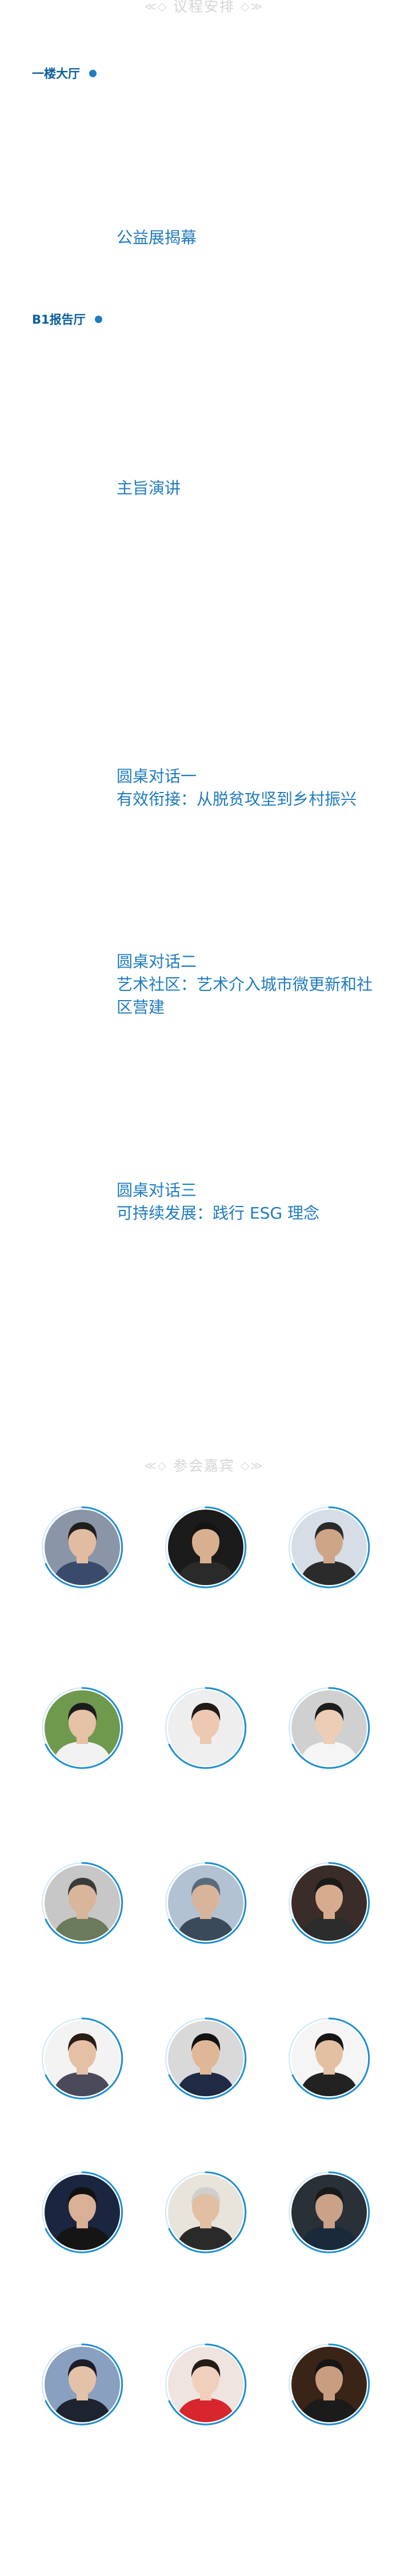 Image resolution: width=408 pixels, height=2576 pixels. I want to click on session-line: 公益展揭幕, so click(157, 237).